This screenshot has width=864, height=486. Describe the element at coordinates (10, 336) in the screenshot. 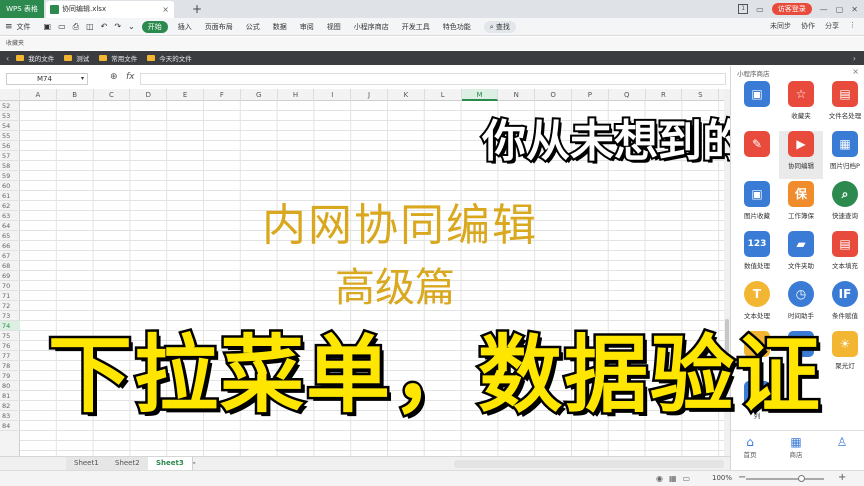

I see `row-header-cell: 75` at that location.